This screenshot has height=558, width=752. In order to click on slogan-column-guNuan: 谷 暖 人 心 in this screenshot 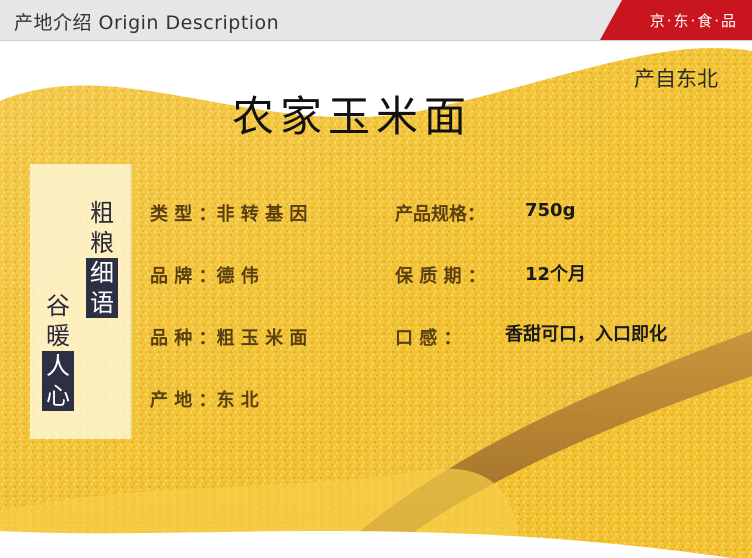, I will do `click(58, 351)`.